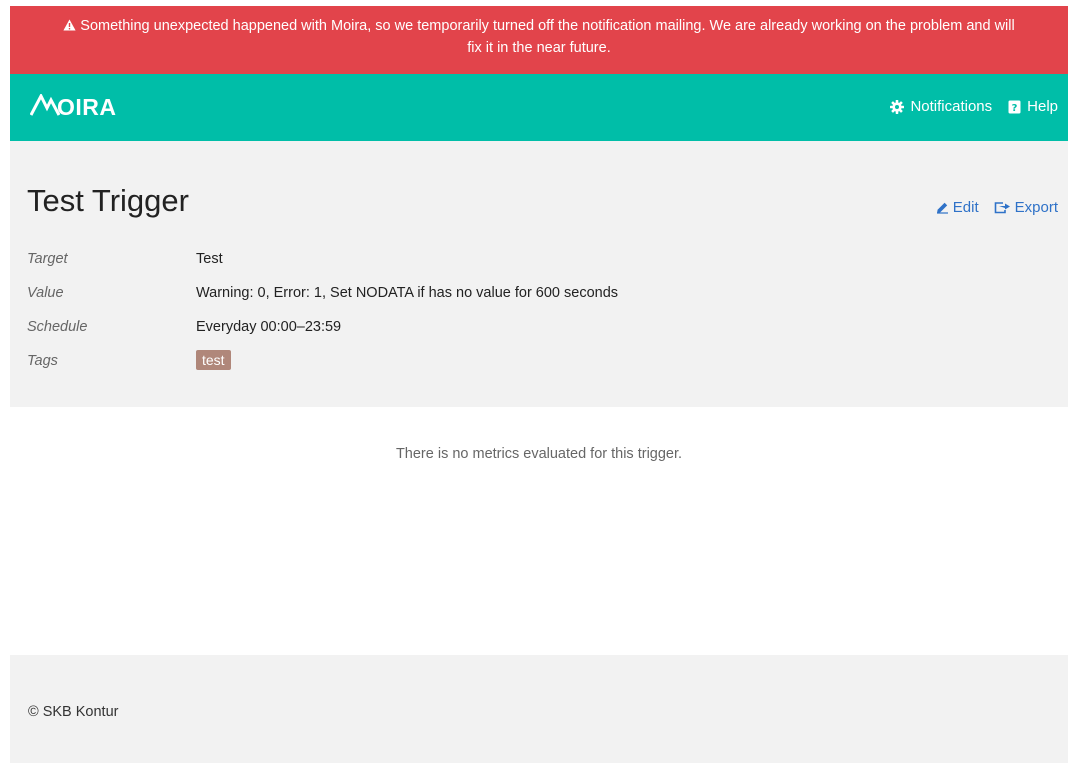 The width and height of the screenshot is (1068, 763). I want to click on tags-list: test, so click(213, 360).